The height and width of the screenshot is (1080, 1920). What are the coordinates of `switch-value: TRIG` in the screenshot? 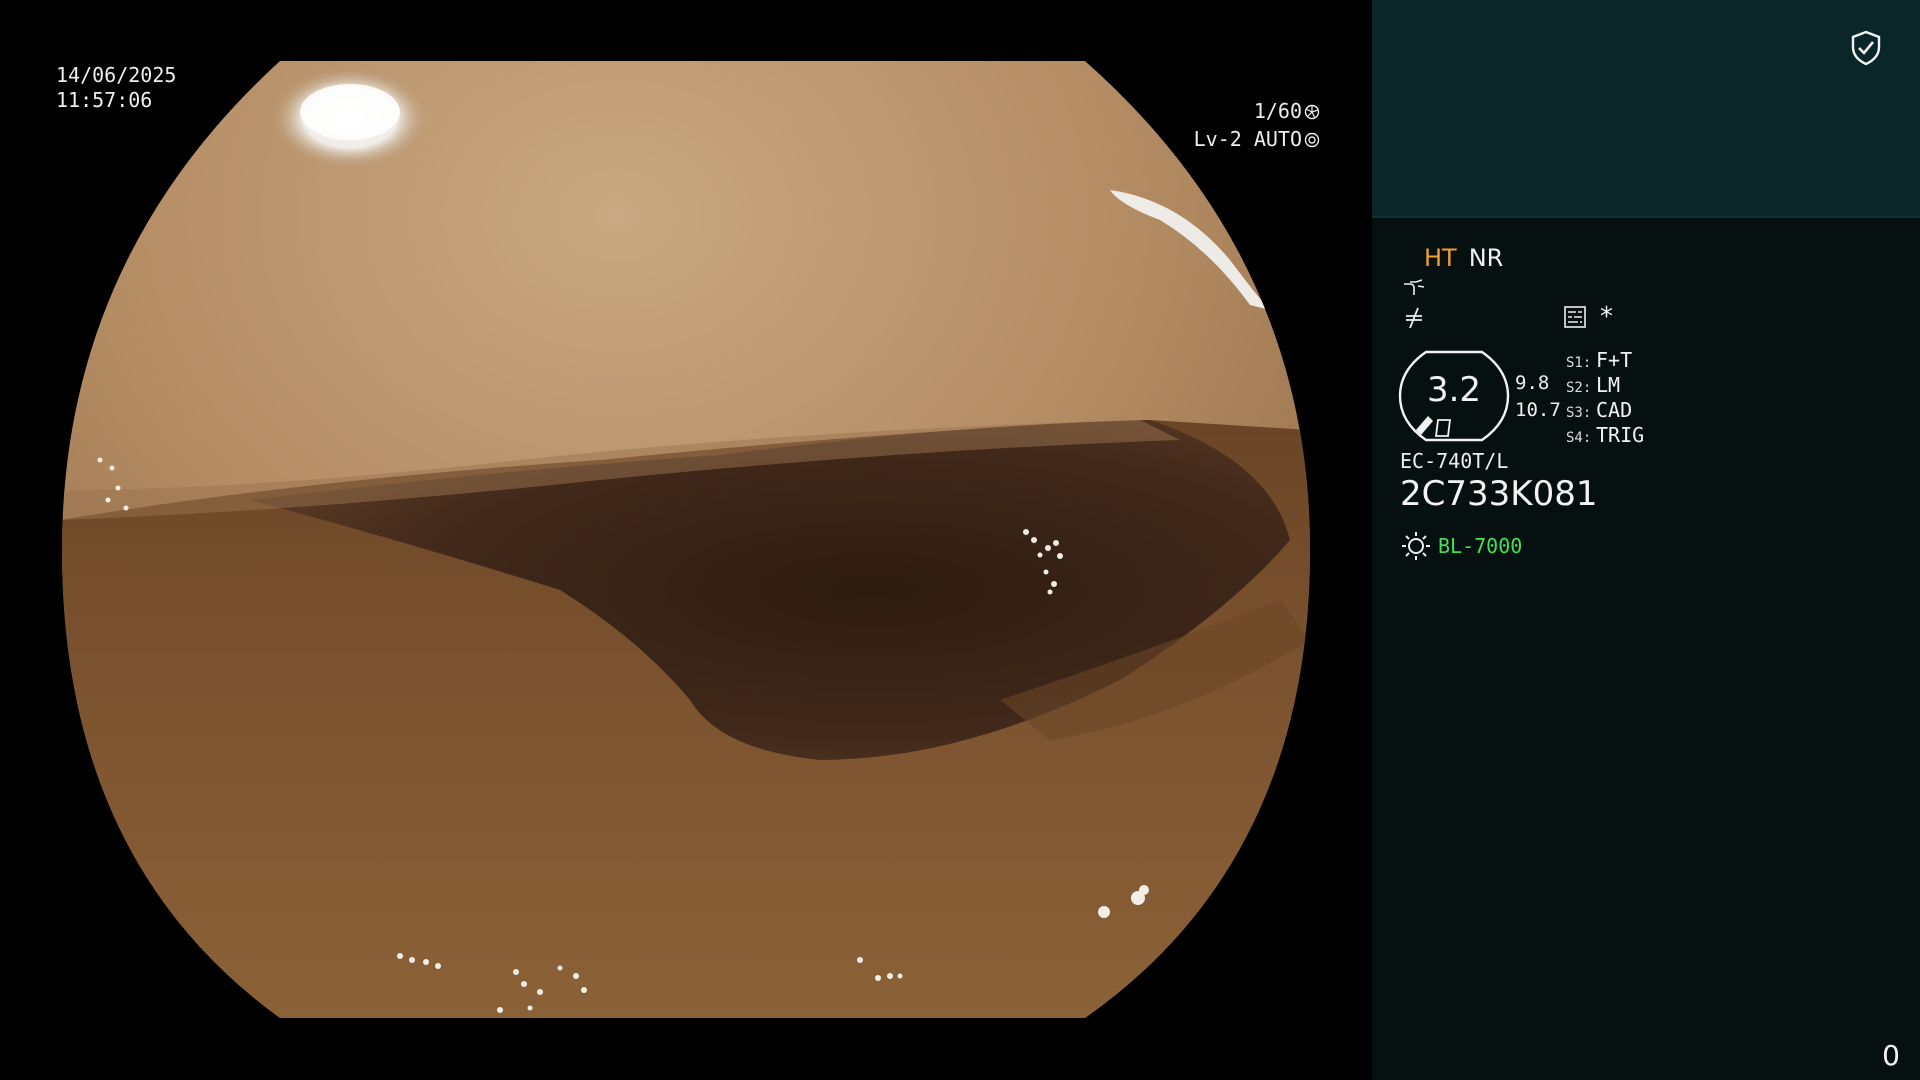 It's located at (1620, 435).